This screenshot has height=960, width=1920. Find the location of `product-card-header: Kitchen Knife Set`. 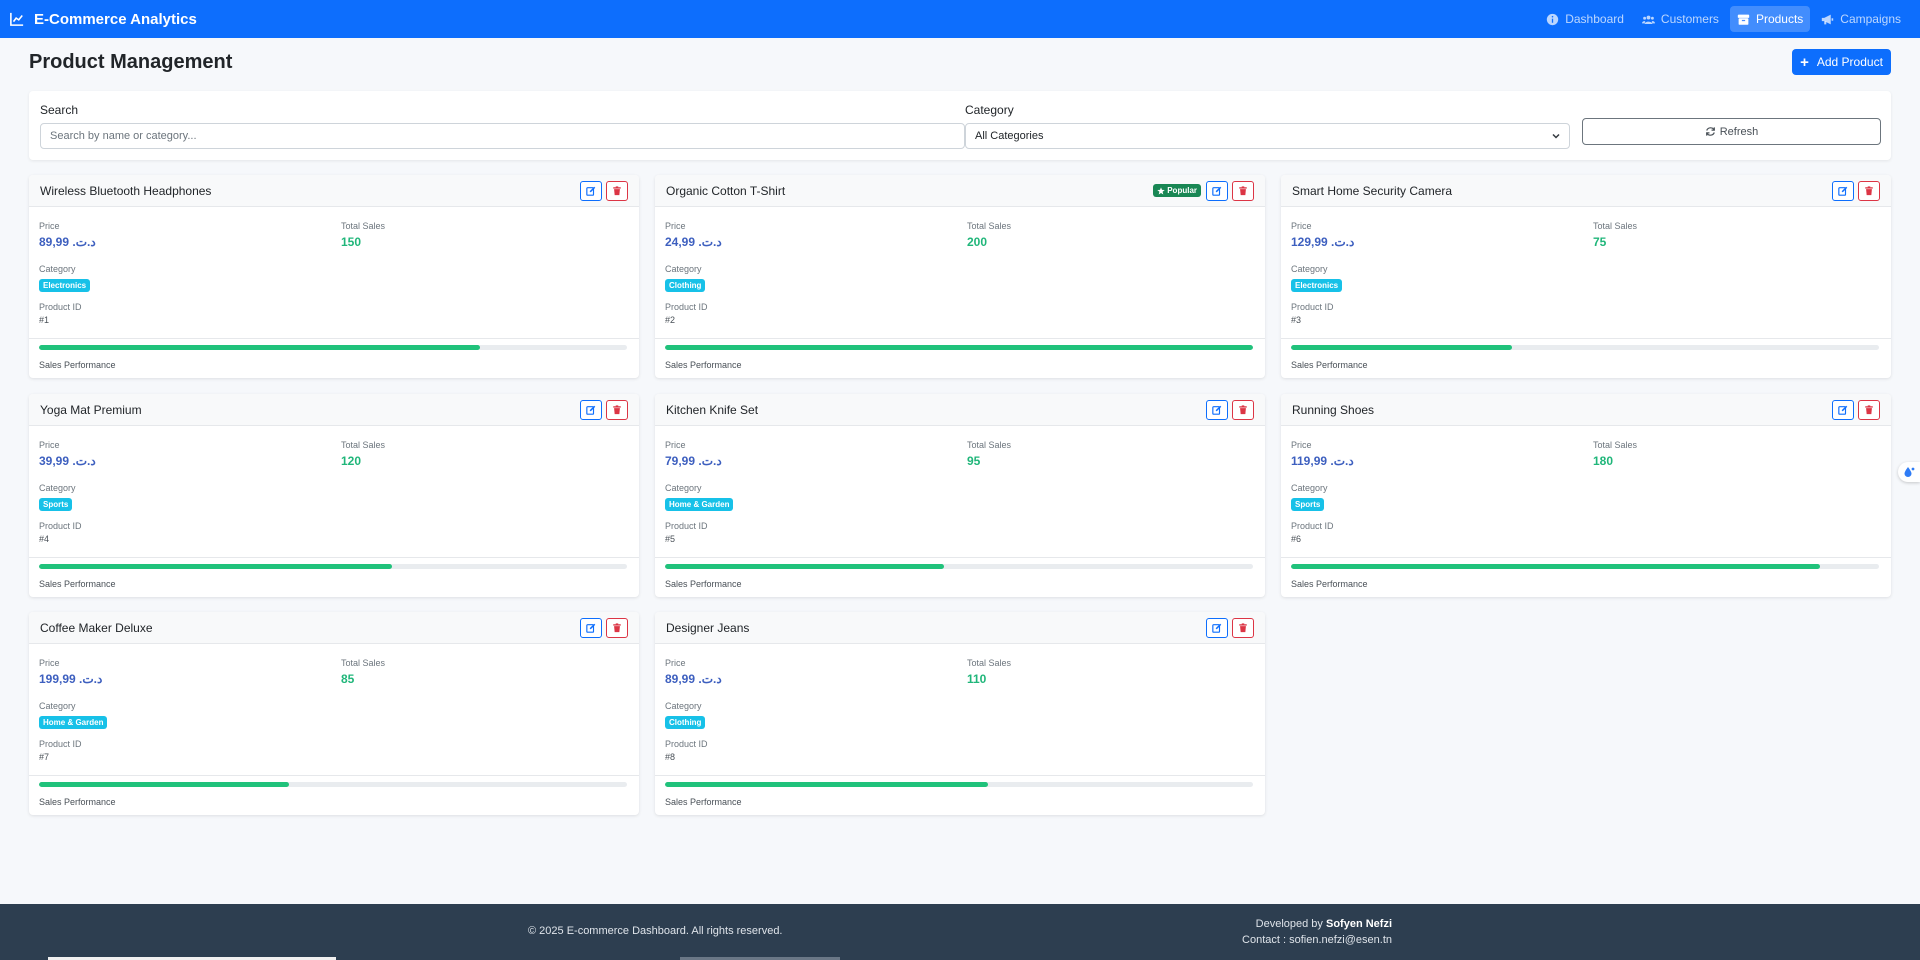

product-card-header: Kitchen Knife Set is located at coordinates (960, 410).